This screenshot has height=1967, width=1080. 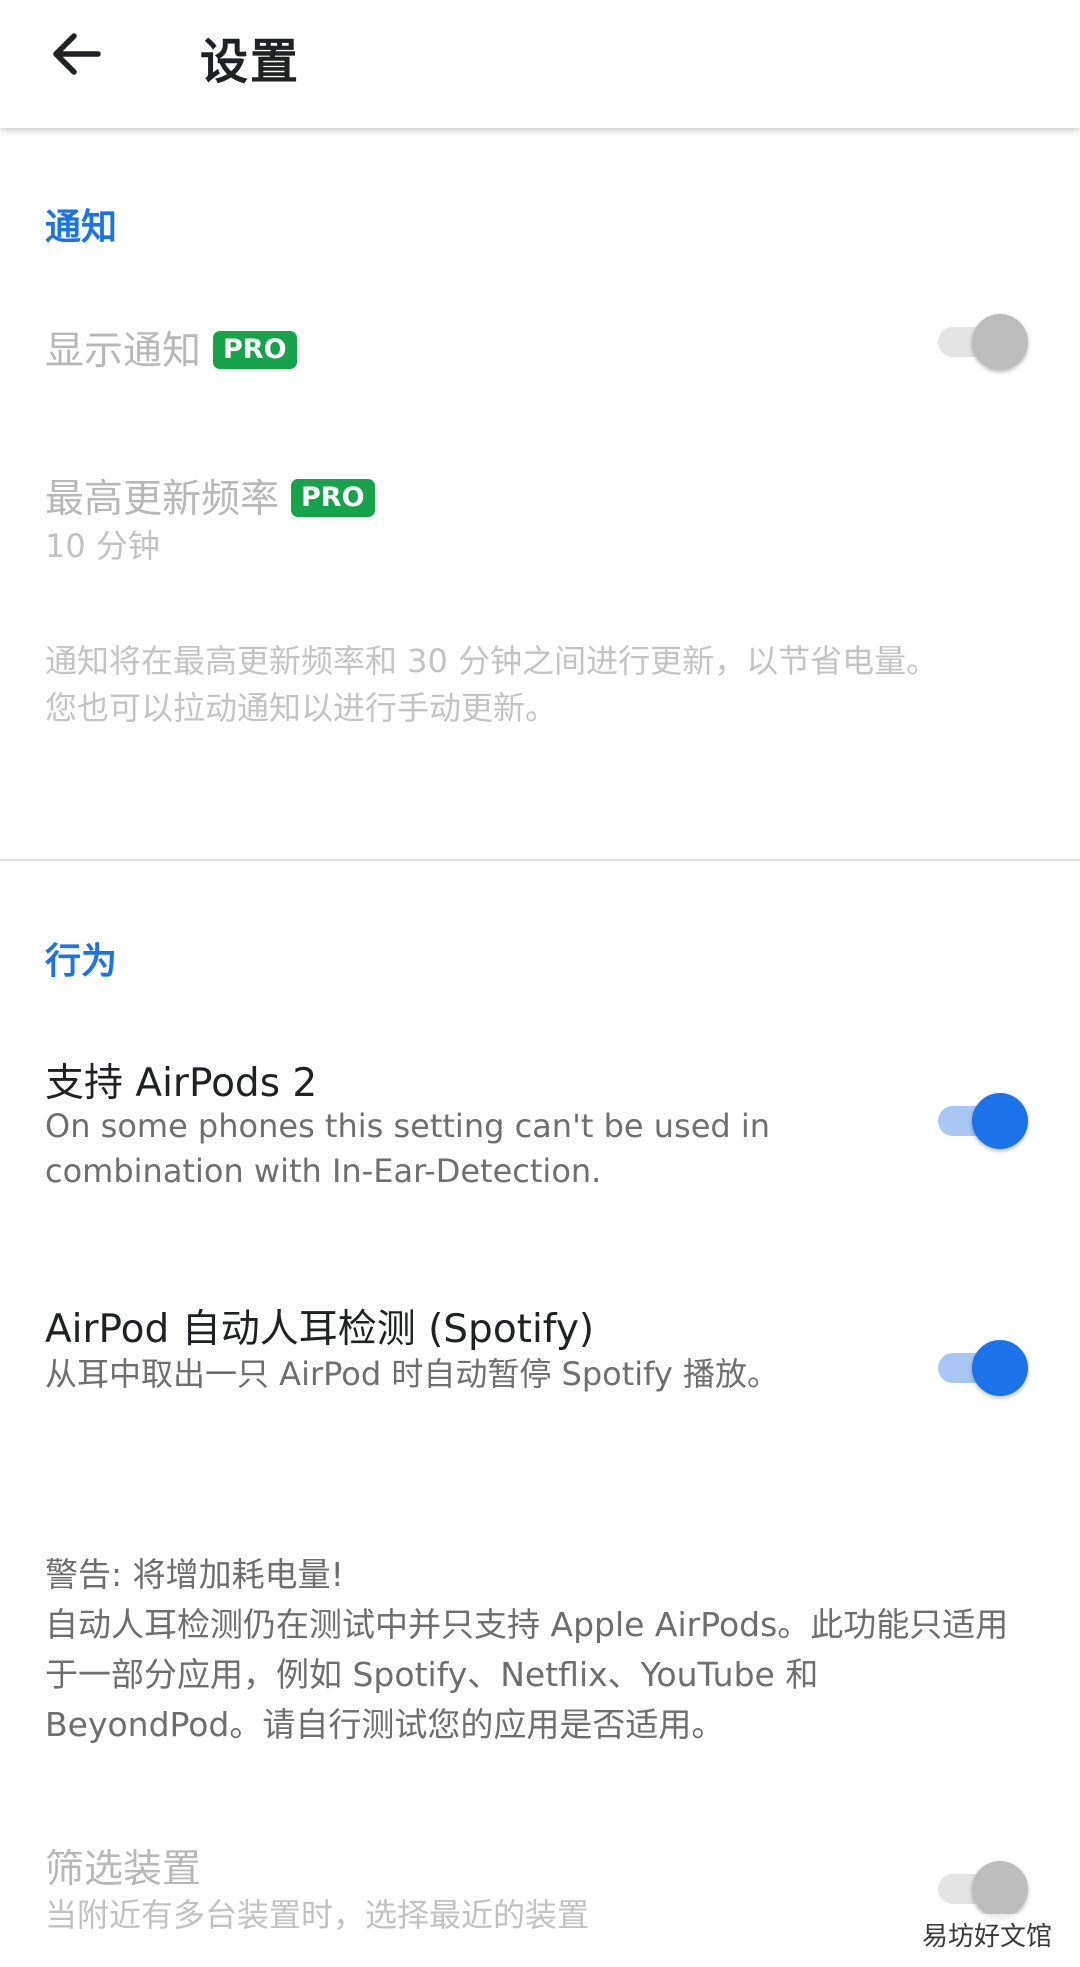 What do you see at coordinates (81, 227) in the screenshot?
I see `section-header-notifications: 通知` at bounding box center [81, 227].